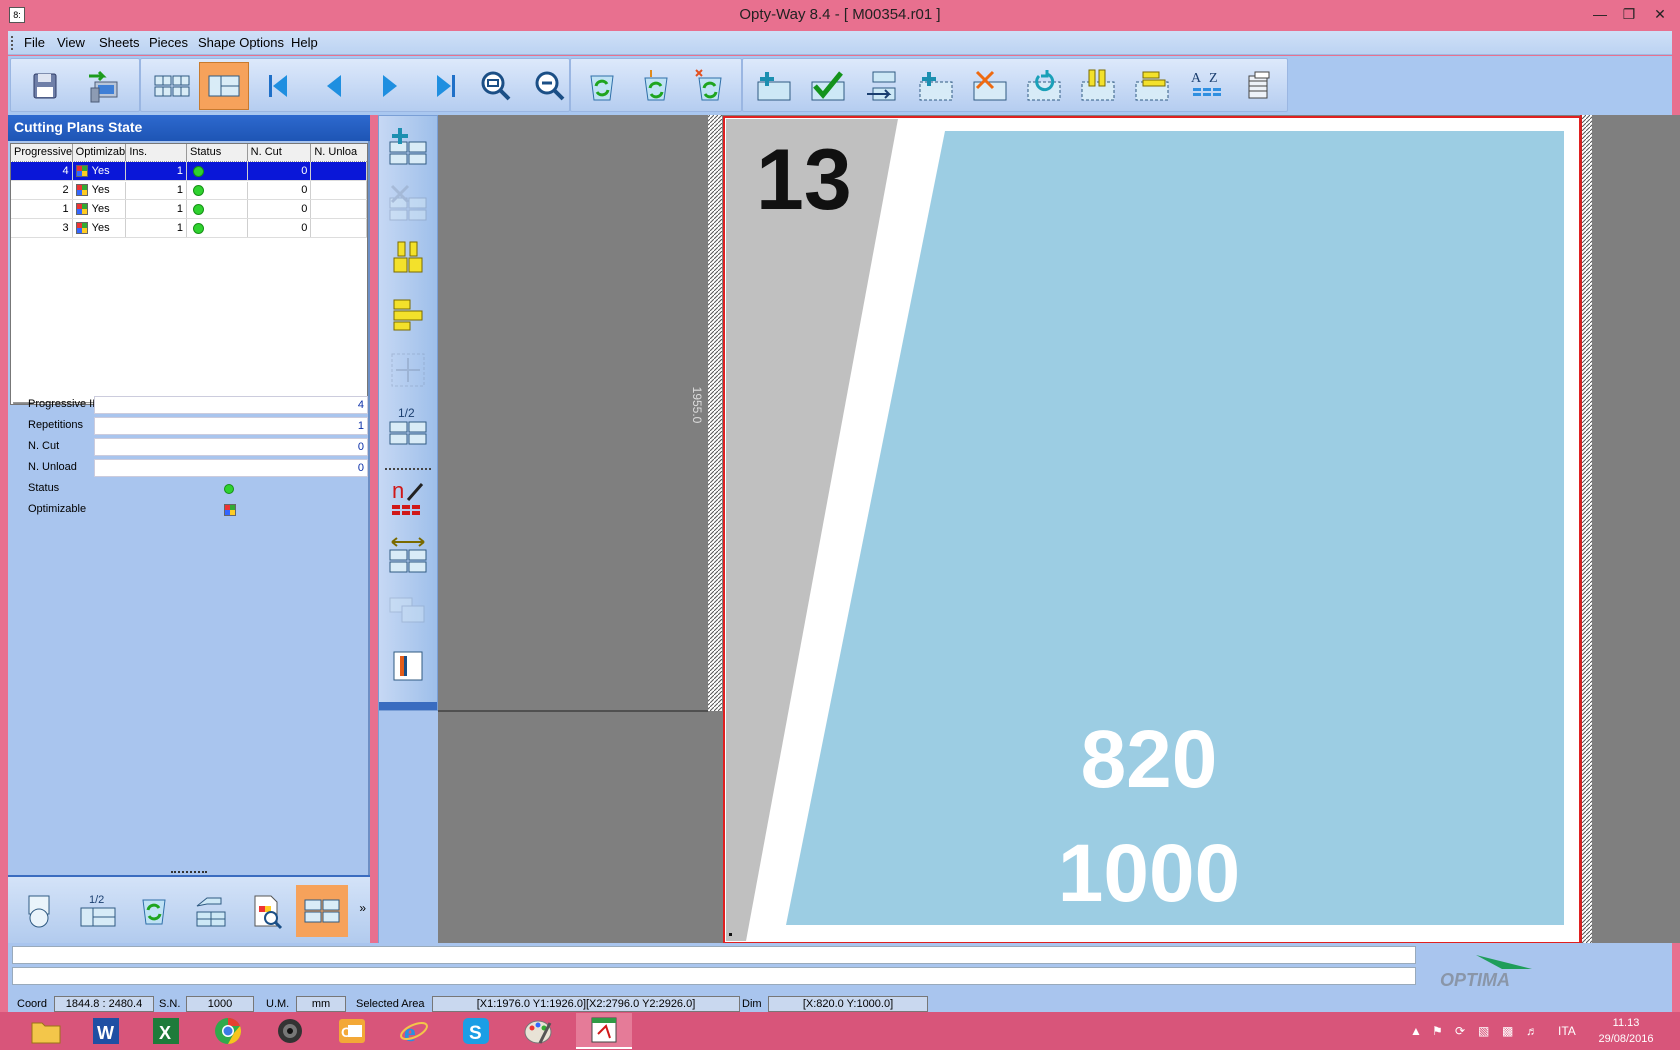 The height and width of the screenshot is (1050, 1680). I want to click on taskbar-word: W, so click(106, 1031).